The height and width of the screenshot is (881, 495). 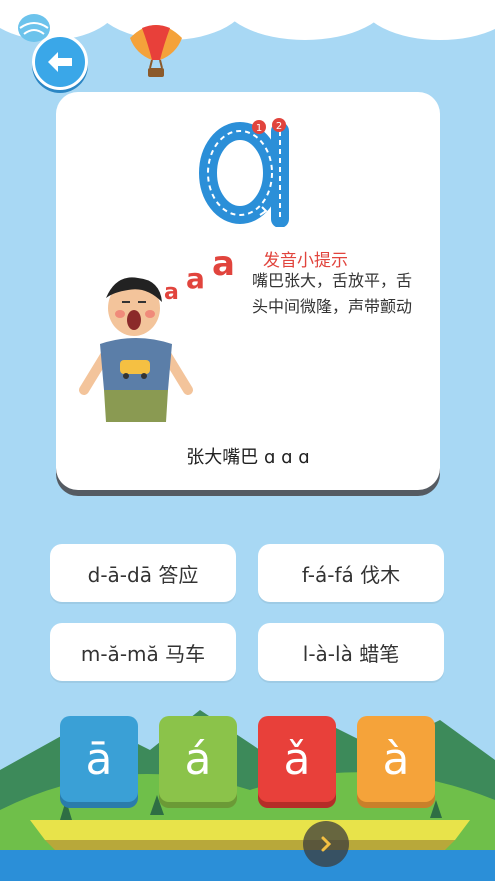 I want to click on tip-line-1: 嘴巴张大，舌放平，舌, so click(x=332, y=280).